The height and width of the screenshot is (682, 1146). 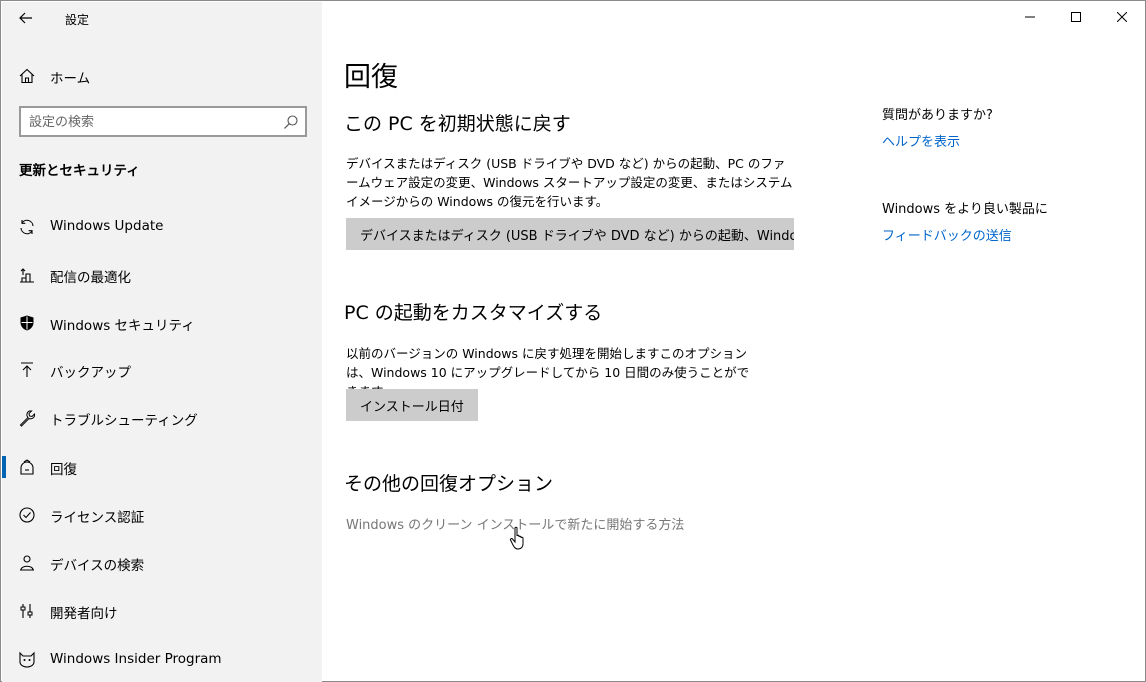 What do you see at coordinates (27, 76) in the screenshot?
I see `home-icon` at bounding box center [27, 76].